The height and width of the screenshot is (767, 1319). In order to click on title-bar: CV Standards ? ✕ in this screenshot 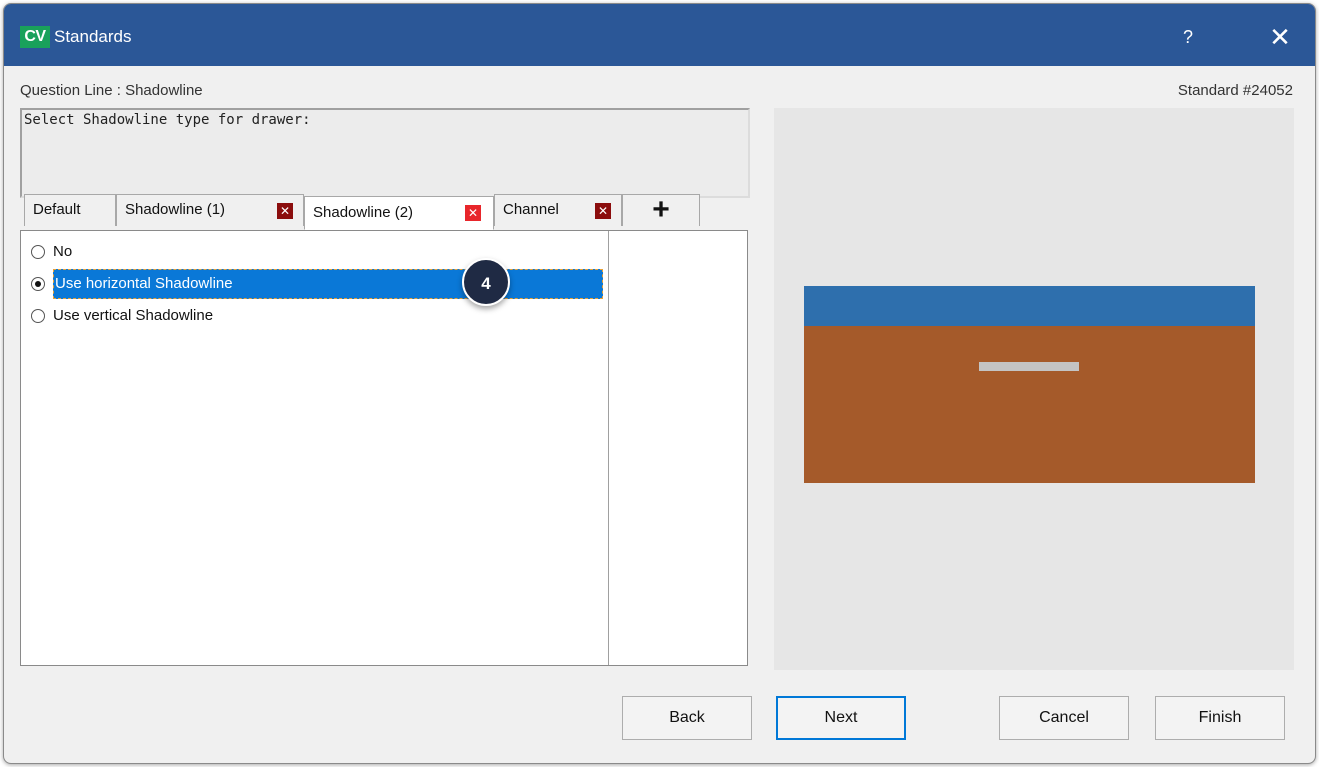, I will do `click(659, 35)`.